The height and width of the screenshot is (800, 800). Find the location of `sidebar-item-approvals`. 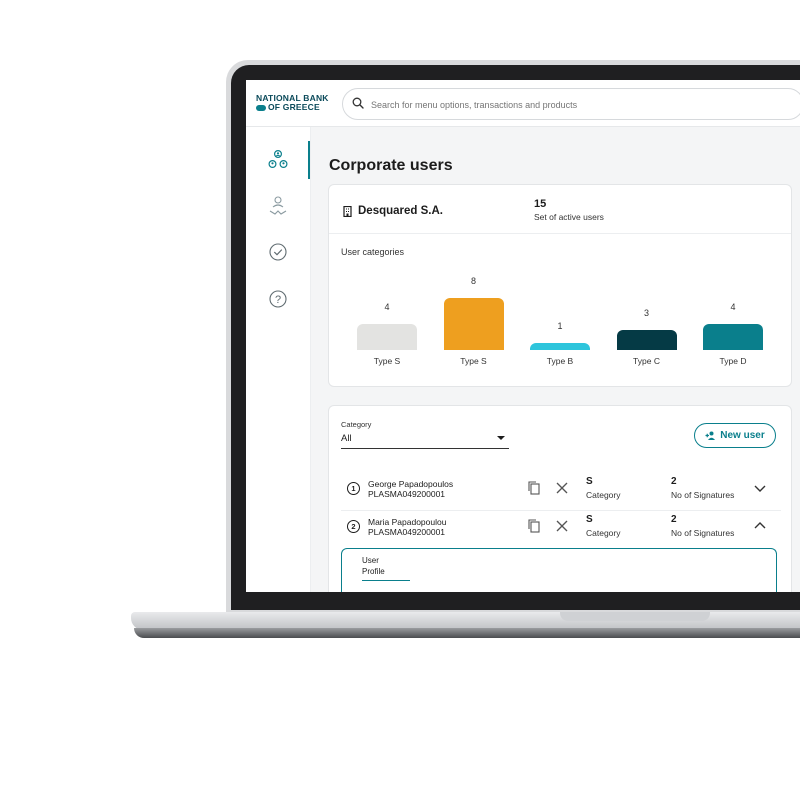

sidebar-item-approvals is located at coordinates (278, 206).